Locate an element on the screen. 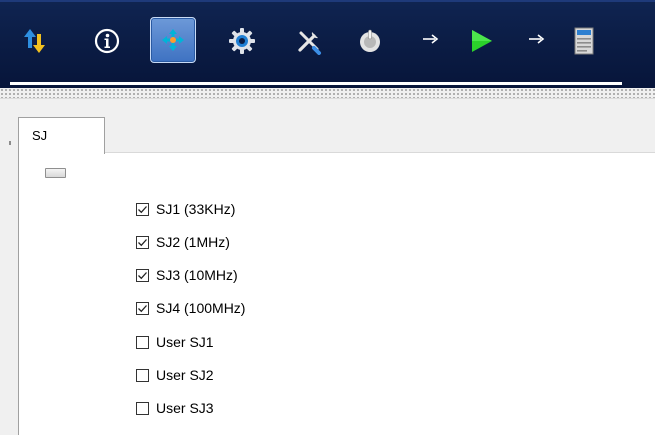 The image size is (655, 435). tools-icon is located at coordinates (309, 41).